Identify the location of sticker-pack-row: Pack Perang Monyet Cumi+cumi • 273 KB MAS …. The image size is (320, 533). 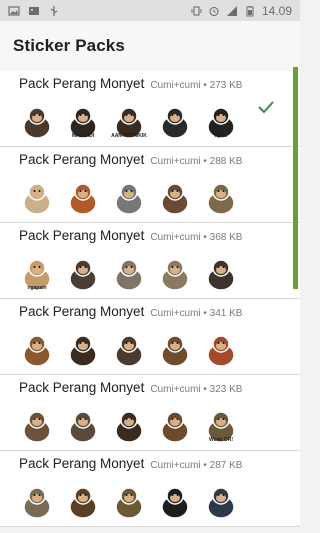
(150, 109).